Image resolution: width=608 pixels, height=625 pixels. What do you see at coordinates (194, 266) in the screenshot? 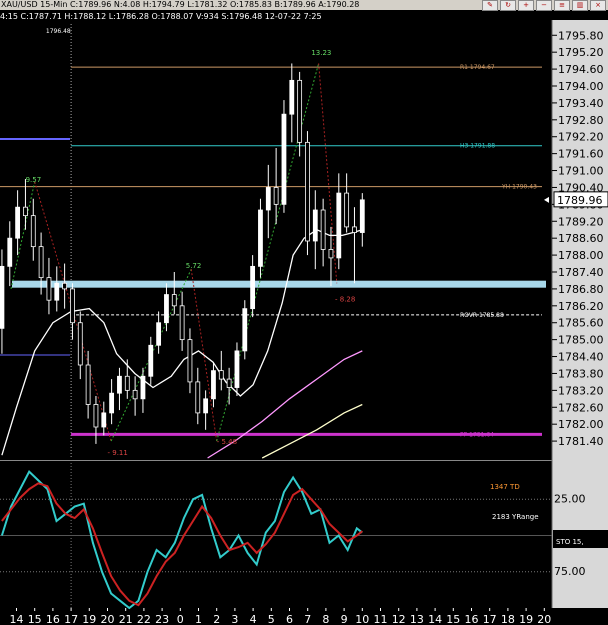
I see `swing-label: 5.72` at bounding box center [194, 266].